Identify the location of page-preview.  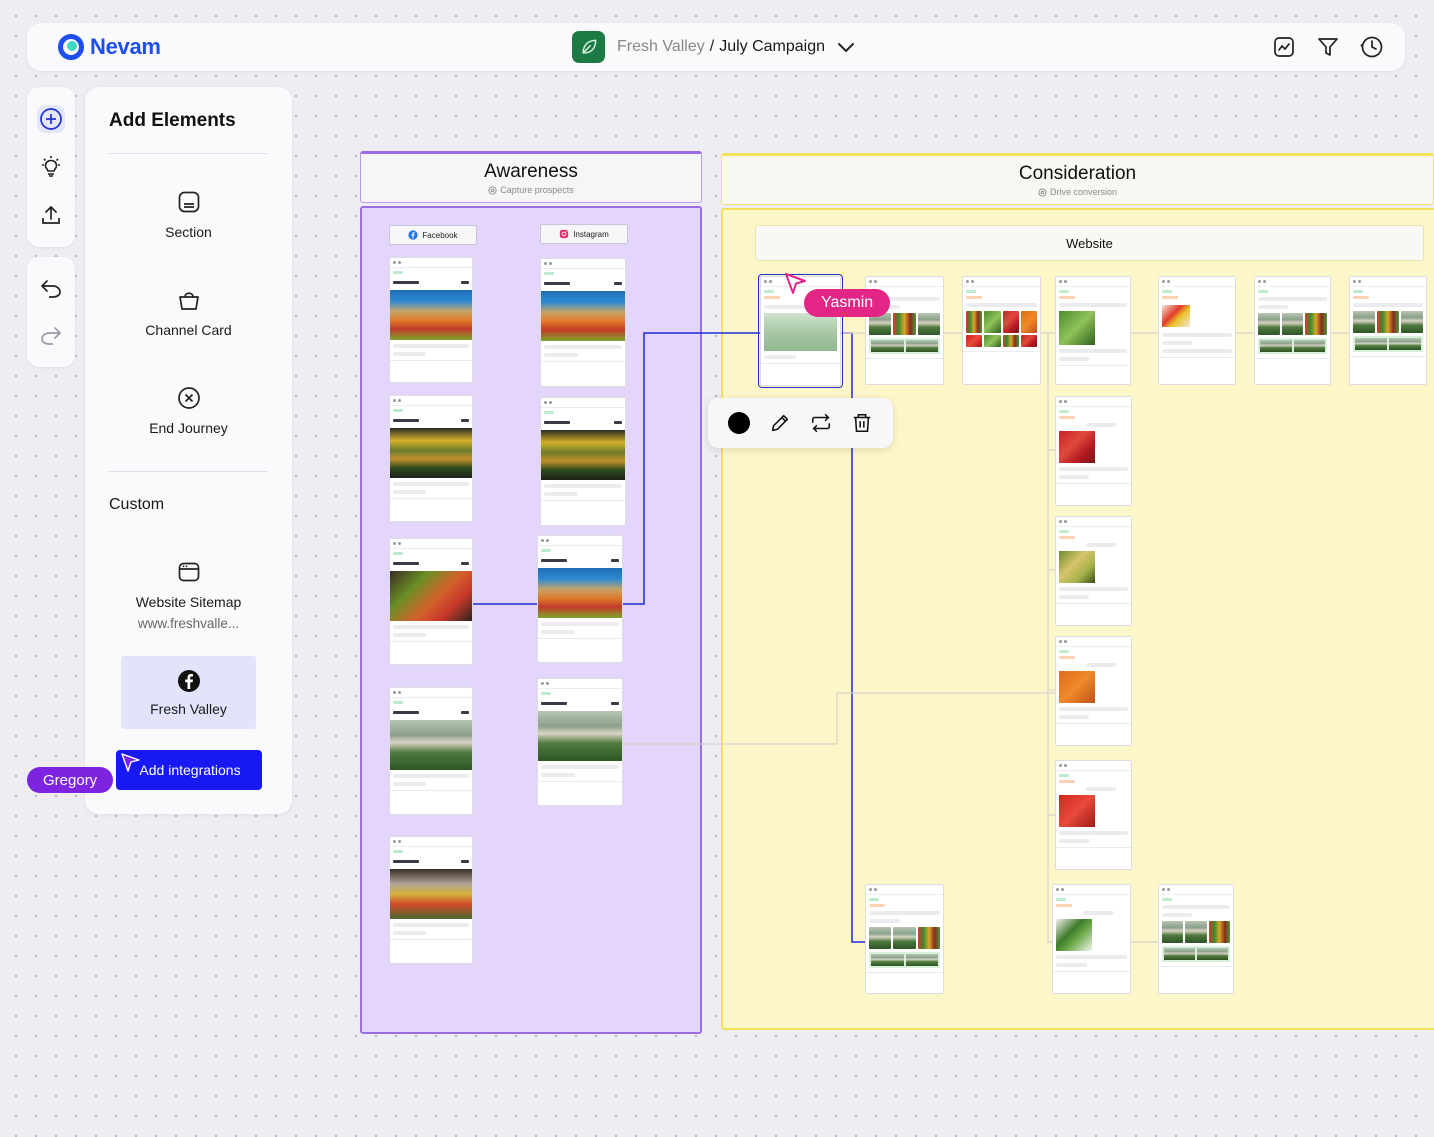
(800, 332).